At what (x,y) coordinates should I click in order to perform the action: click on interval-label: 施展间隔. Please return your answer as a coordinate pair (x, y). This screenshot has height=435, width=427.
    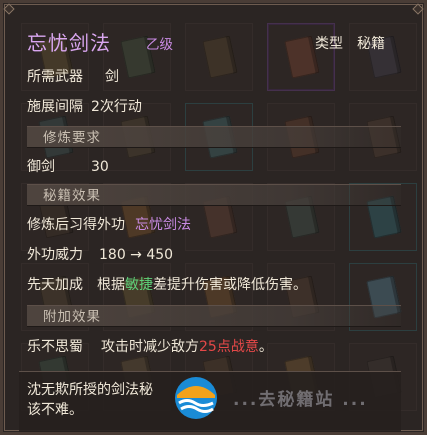
    Looking at the image, I should click on (55, 107).